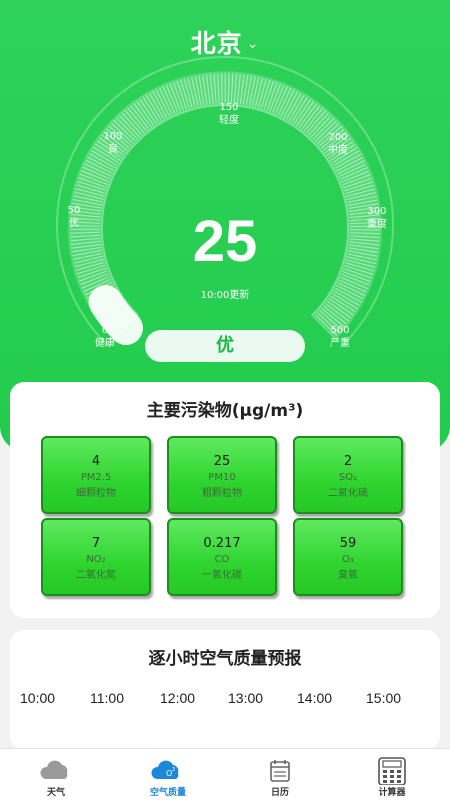  Describe the element at coordinates (348, 461) in the screenshot. I see `pollutant-value: 2` at that location.